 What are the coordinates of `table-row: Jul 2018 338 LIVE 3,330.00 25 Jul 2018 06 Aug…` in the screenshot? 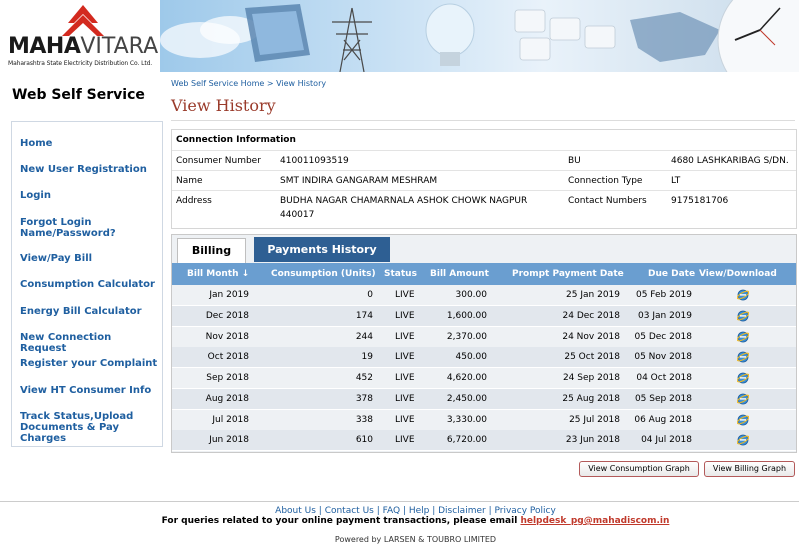 It's located at (484, 420).